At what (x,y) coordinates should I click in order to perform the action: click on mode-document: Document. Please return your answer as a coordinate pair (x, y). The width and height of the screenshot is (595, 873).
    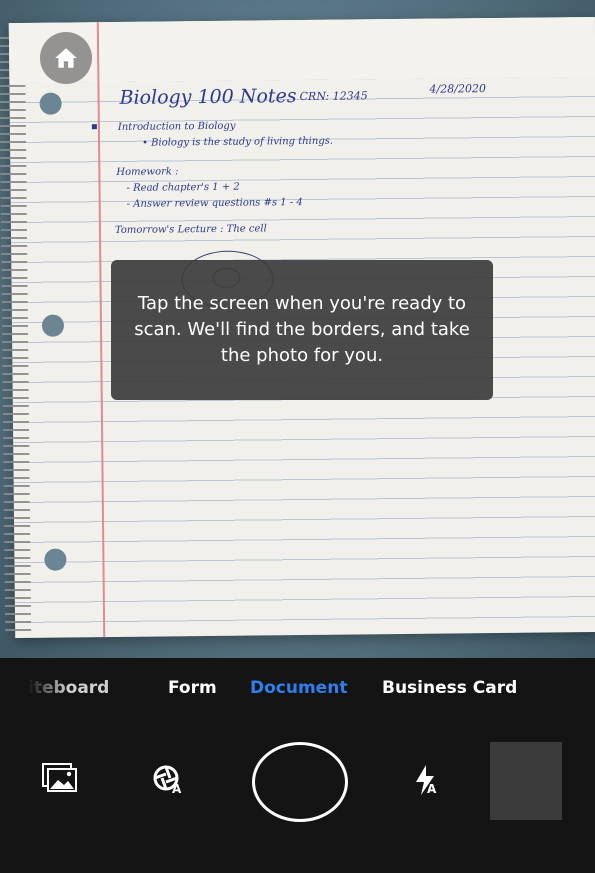
    Looking at the image, I should click on (298, 688).